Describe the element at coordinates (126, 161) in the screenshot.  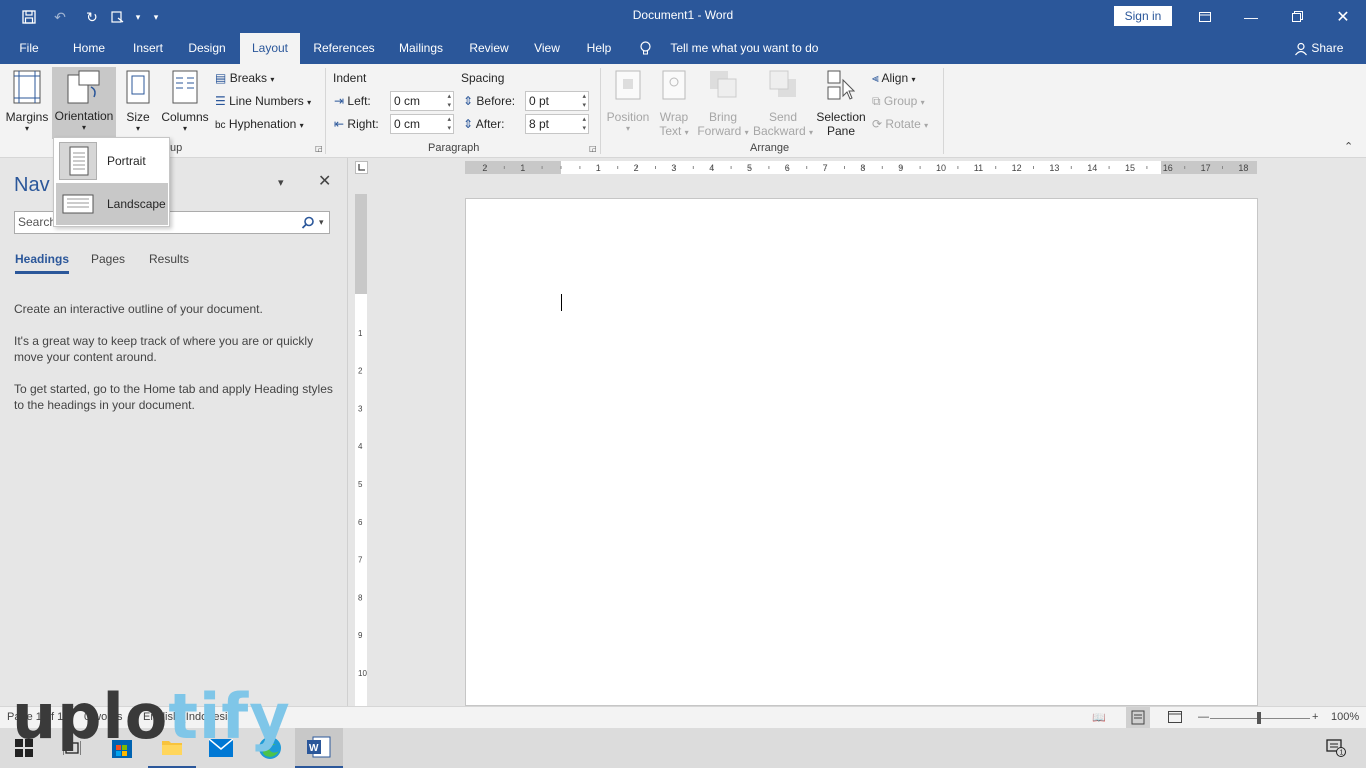
I see `portrait-label: Portrait` at that location.